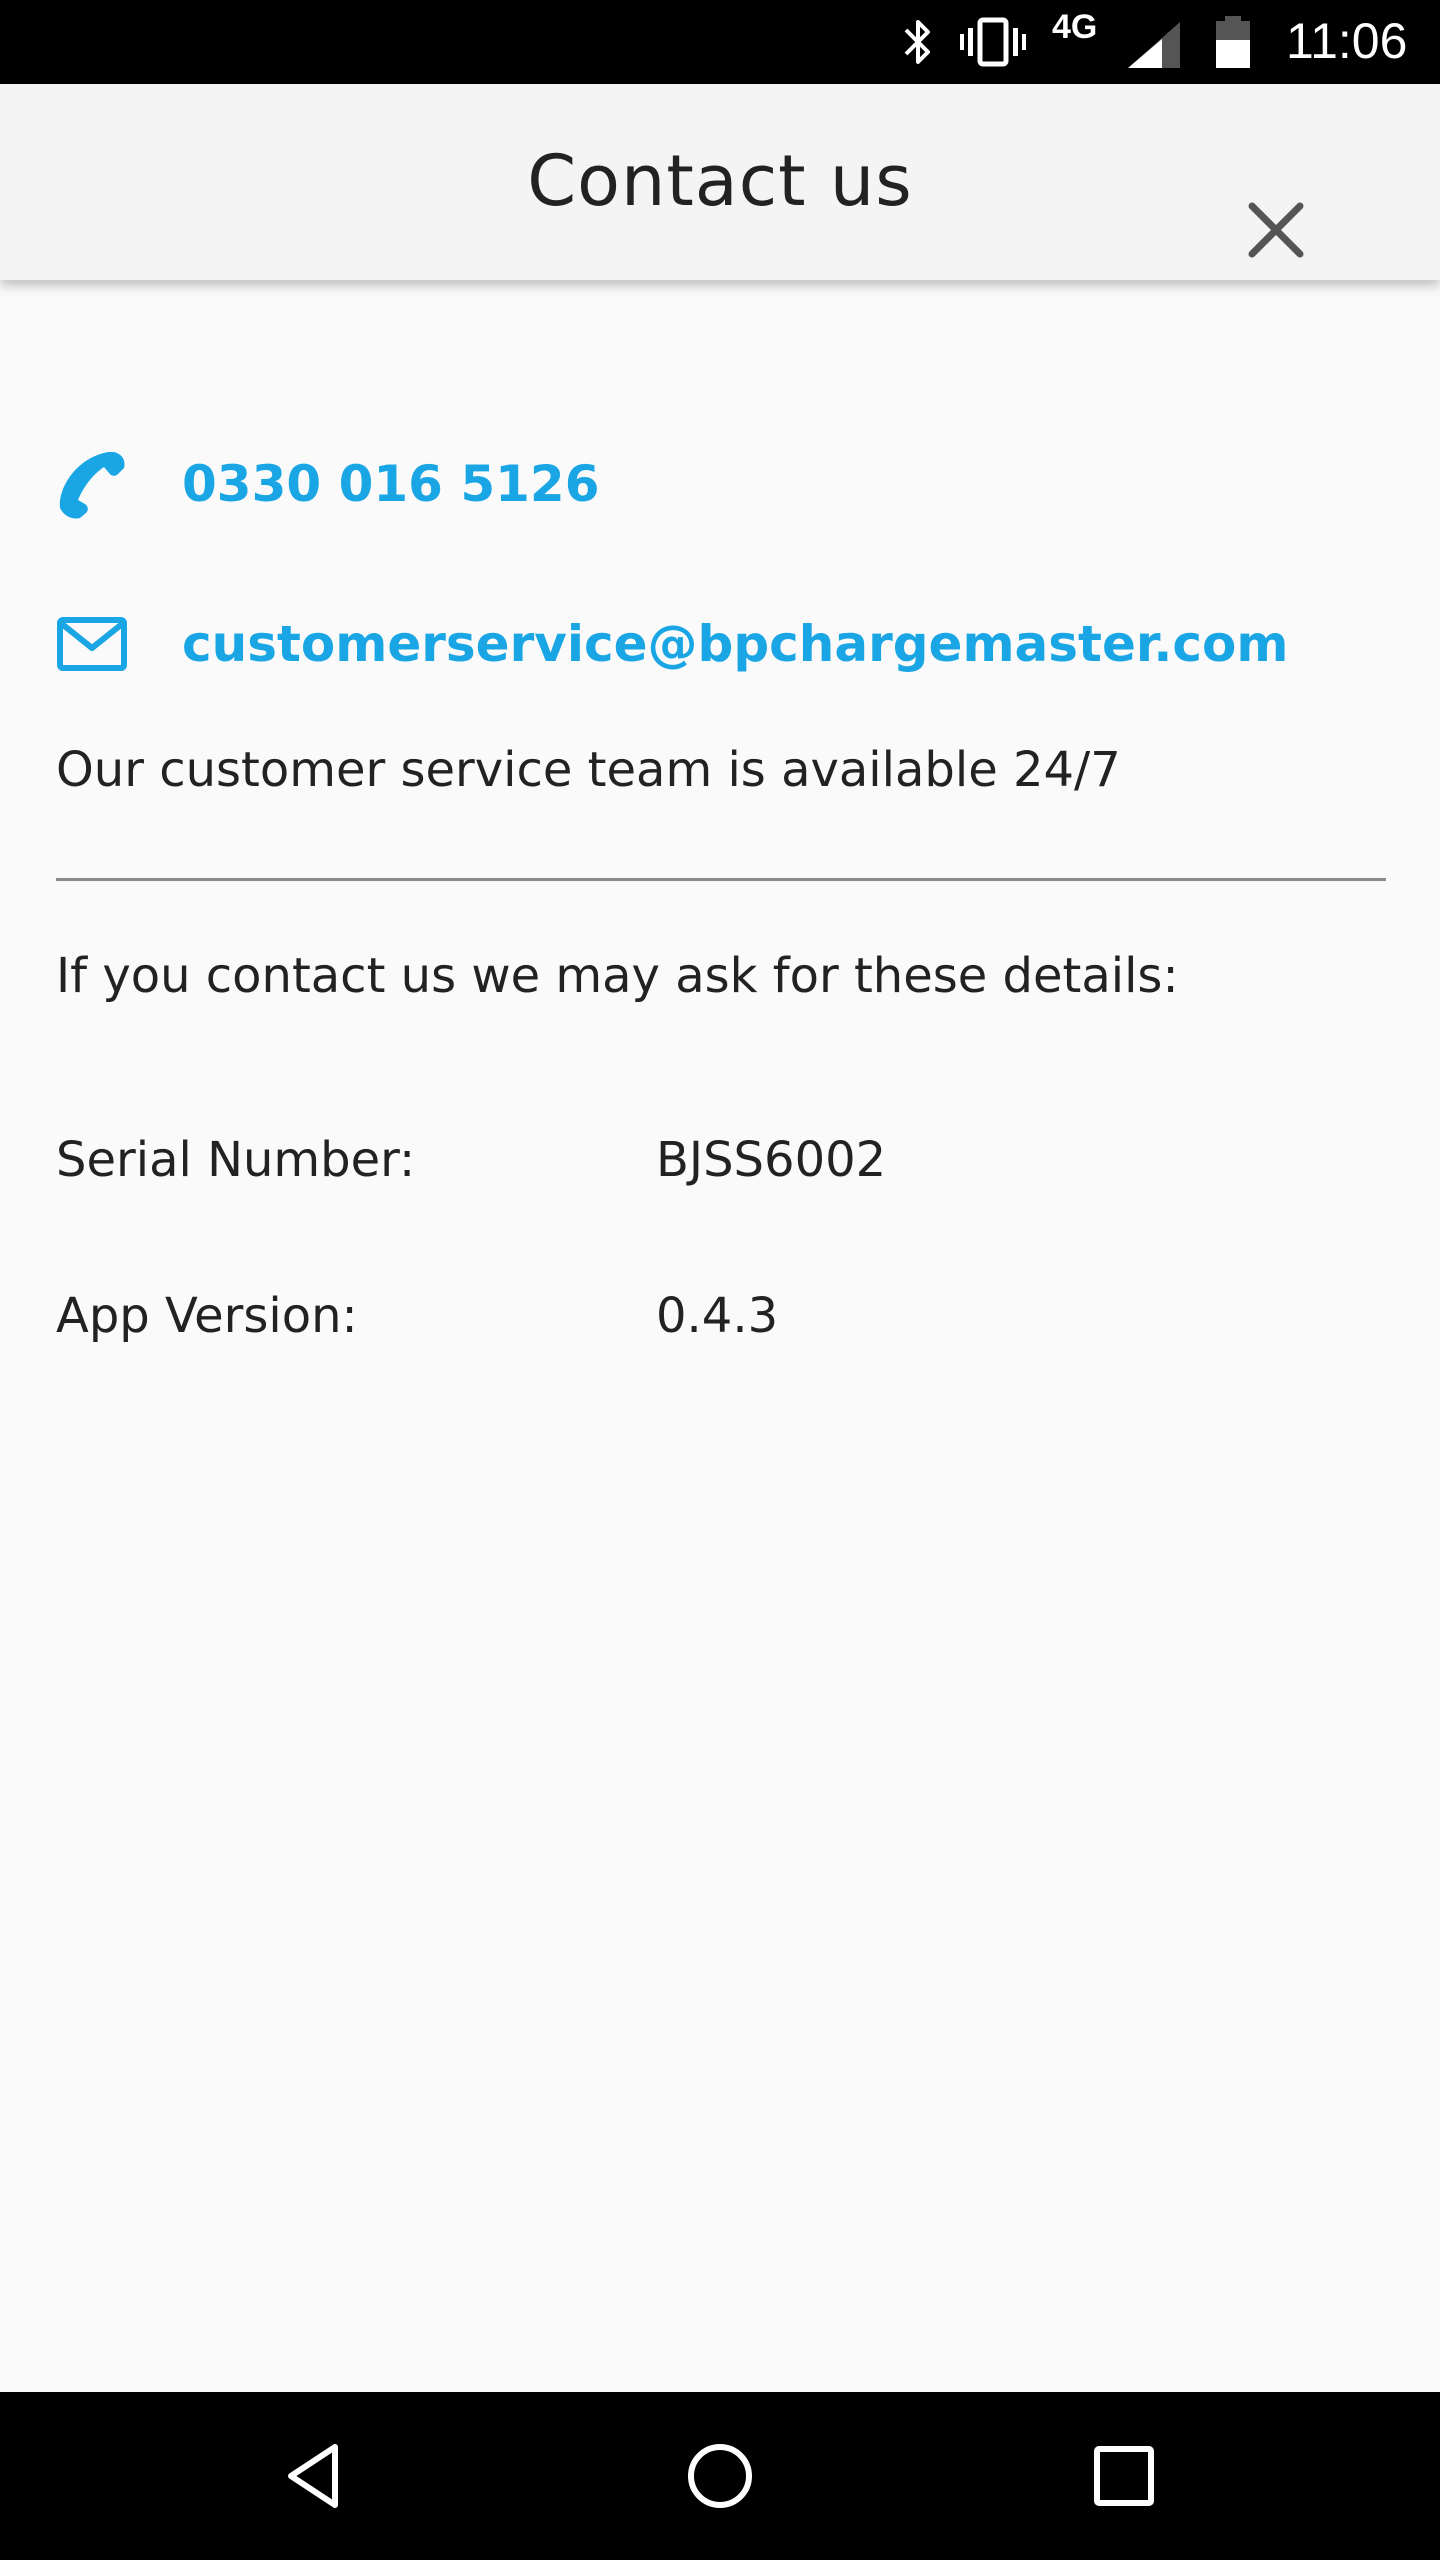  Describe the element at coordinates (92, 644) in the screenshot. I see `envelope-icon` at that location.